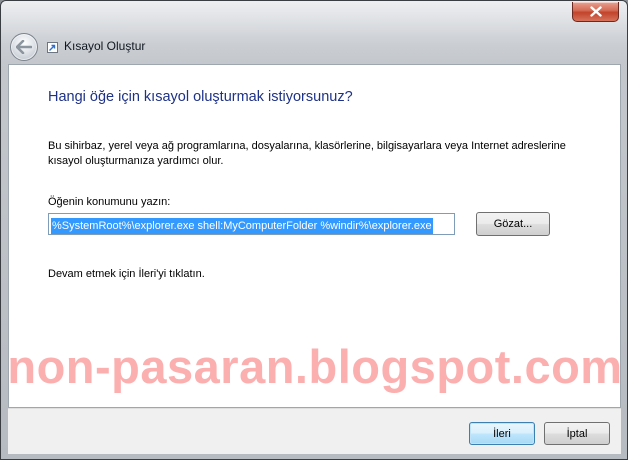  What do you see at coordinates (52, 47) in the screenshot?
I see `shortcut-icon` at bounding box center [52, 47].